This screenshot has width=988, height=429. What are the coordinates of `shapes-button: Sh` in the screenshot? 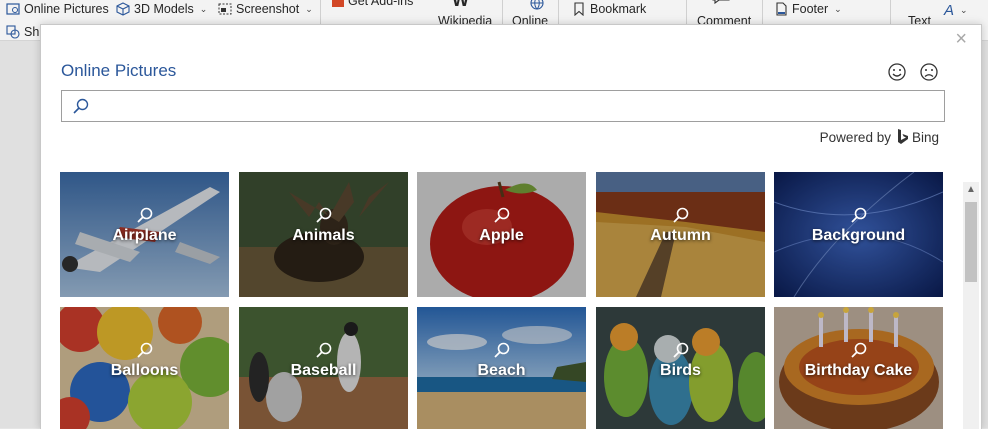 It's located at (22, 32).